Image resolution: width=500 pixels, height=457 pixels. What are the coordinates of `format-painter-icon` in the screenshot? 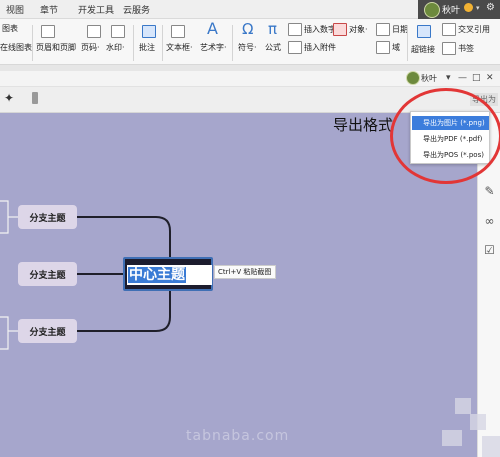 It's located at (35, 98).